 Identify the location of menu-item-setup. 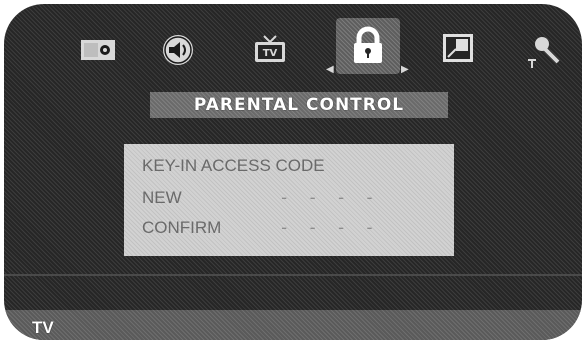
(544, 50).